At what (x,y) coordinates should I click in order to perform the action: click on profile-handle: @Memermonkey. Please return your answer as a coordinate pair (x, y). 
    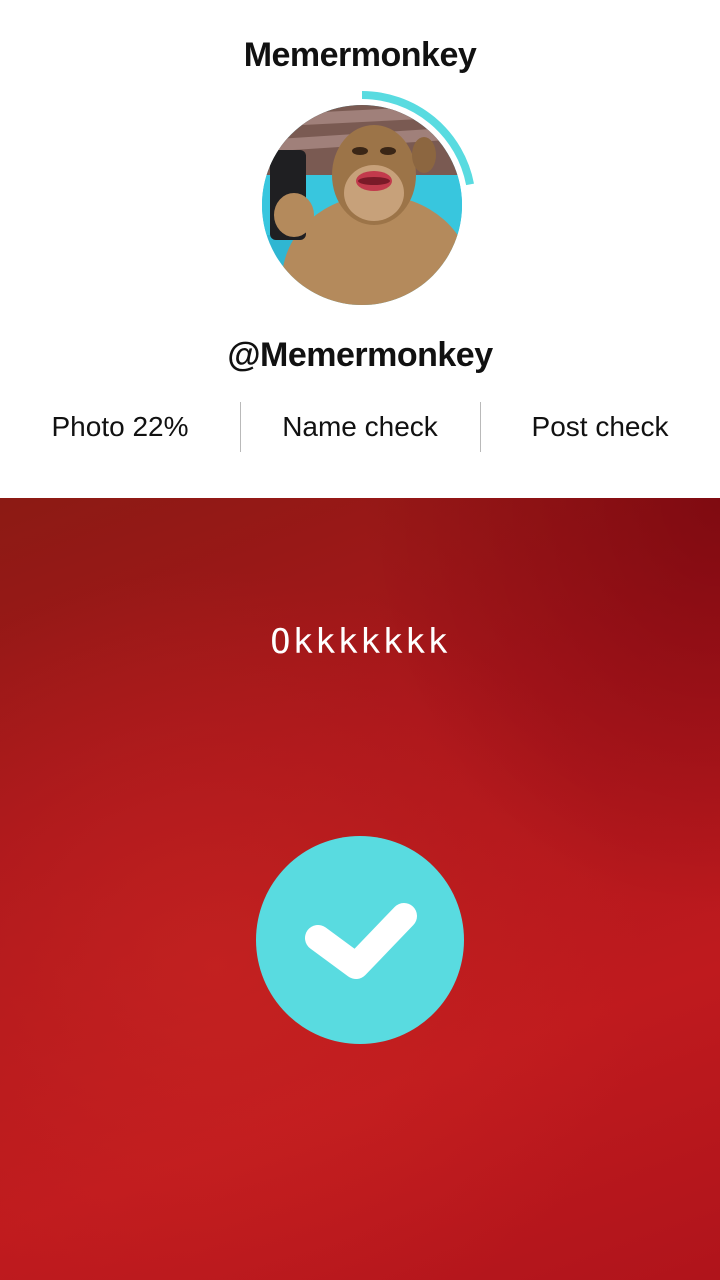
    Looking at the image, I should click on (360, 355).